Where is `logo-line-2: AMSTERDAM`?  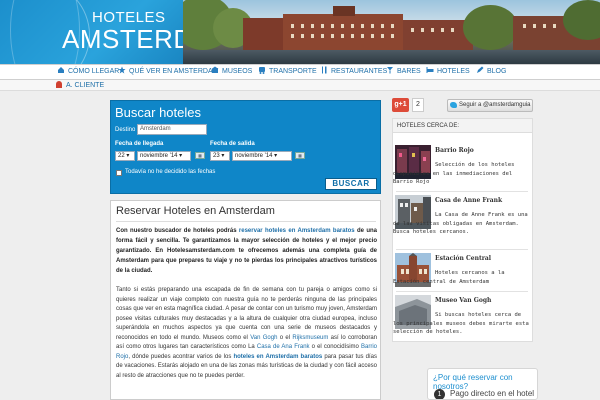 logo-line-2: AMSTERDAM is located at coordinates (122, 39).